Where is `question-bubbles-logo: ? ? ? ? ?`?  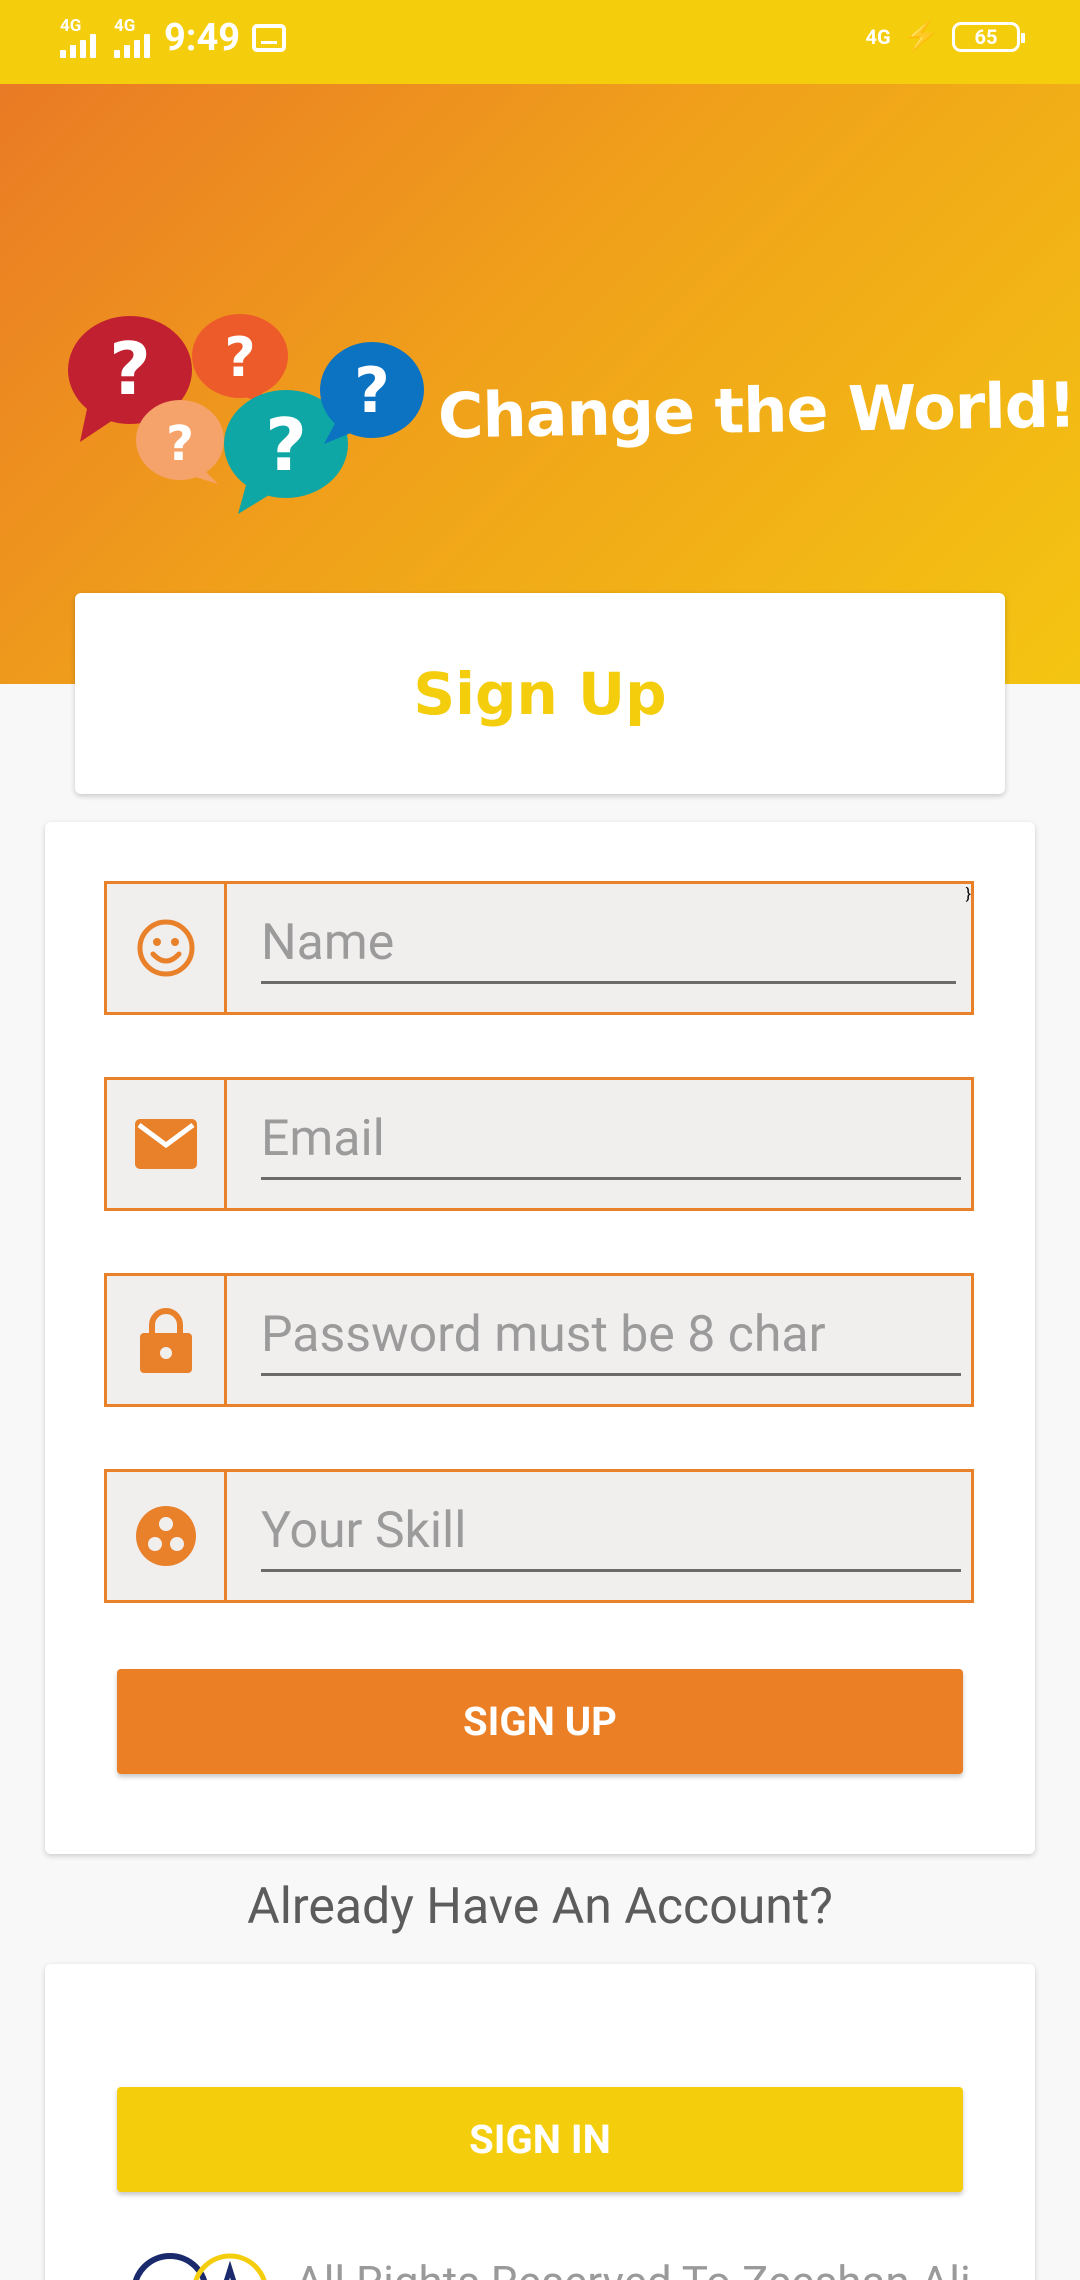
question-bubbles-logo: ? ? ? ? ? is located at coordinates (246, 414).